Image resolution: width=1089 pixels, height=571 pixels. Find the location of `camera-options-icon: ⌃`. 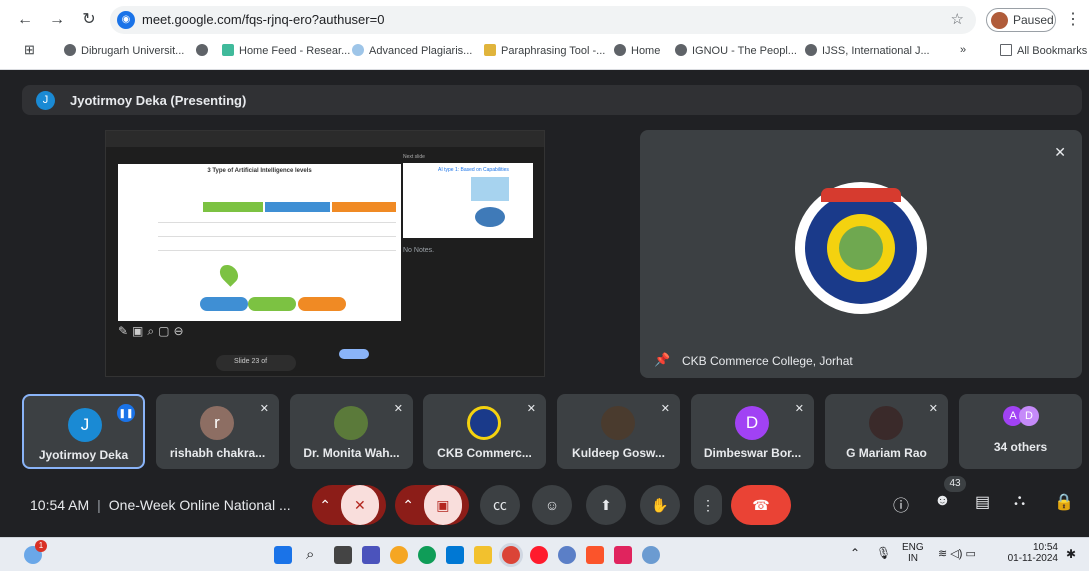

camera-options-icon: ⌃ is located at coordinates (408, 505).